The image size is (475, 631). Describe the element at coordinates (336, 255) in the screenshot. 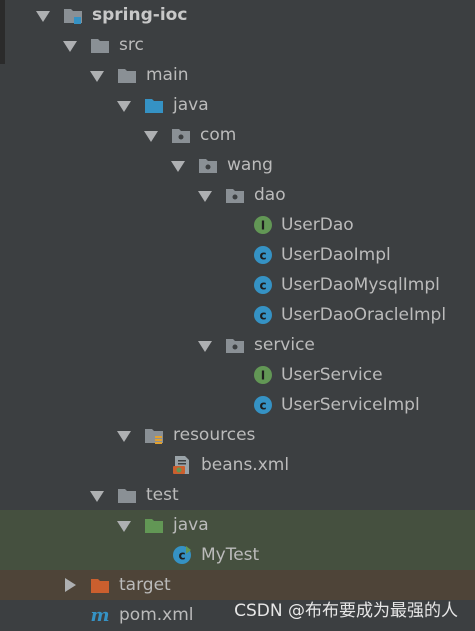

I see `file-label: UserDaoImpl` at that location.